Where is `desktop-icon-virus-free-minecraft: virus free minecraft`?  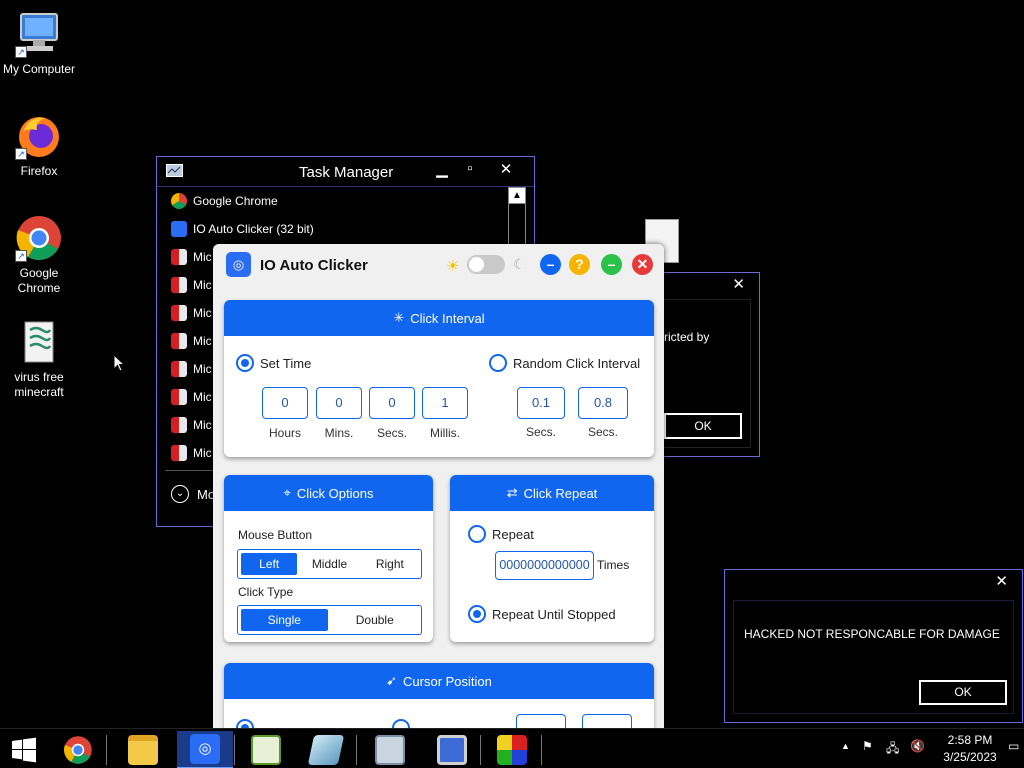 desktop-icon-virus-free-minecraft: virus free minecraft is located at coordinates (39, 359).